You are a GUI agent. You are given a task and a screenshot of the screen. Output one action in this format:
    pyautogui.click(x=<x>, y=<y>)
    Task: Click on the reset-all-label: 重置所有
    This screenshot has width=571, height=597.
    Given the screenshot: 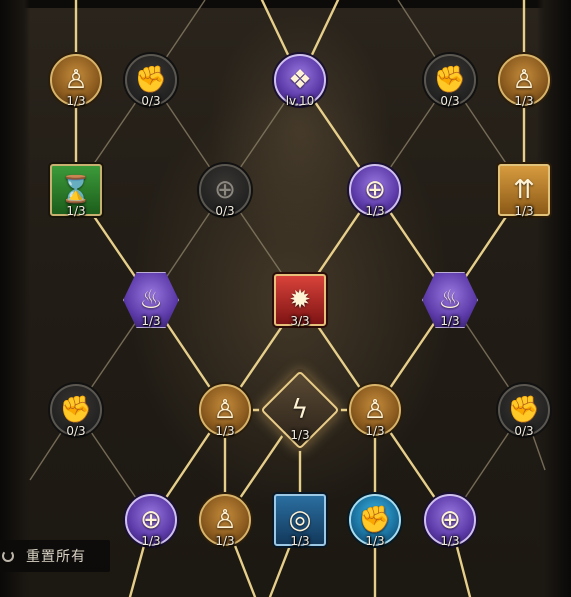 What is the action you would take?
    pyautogui.click(x=56, y=557)
    